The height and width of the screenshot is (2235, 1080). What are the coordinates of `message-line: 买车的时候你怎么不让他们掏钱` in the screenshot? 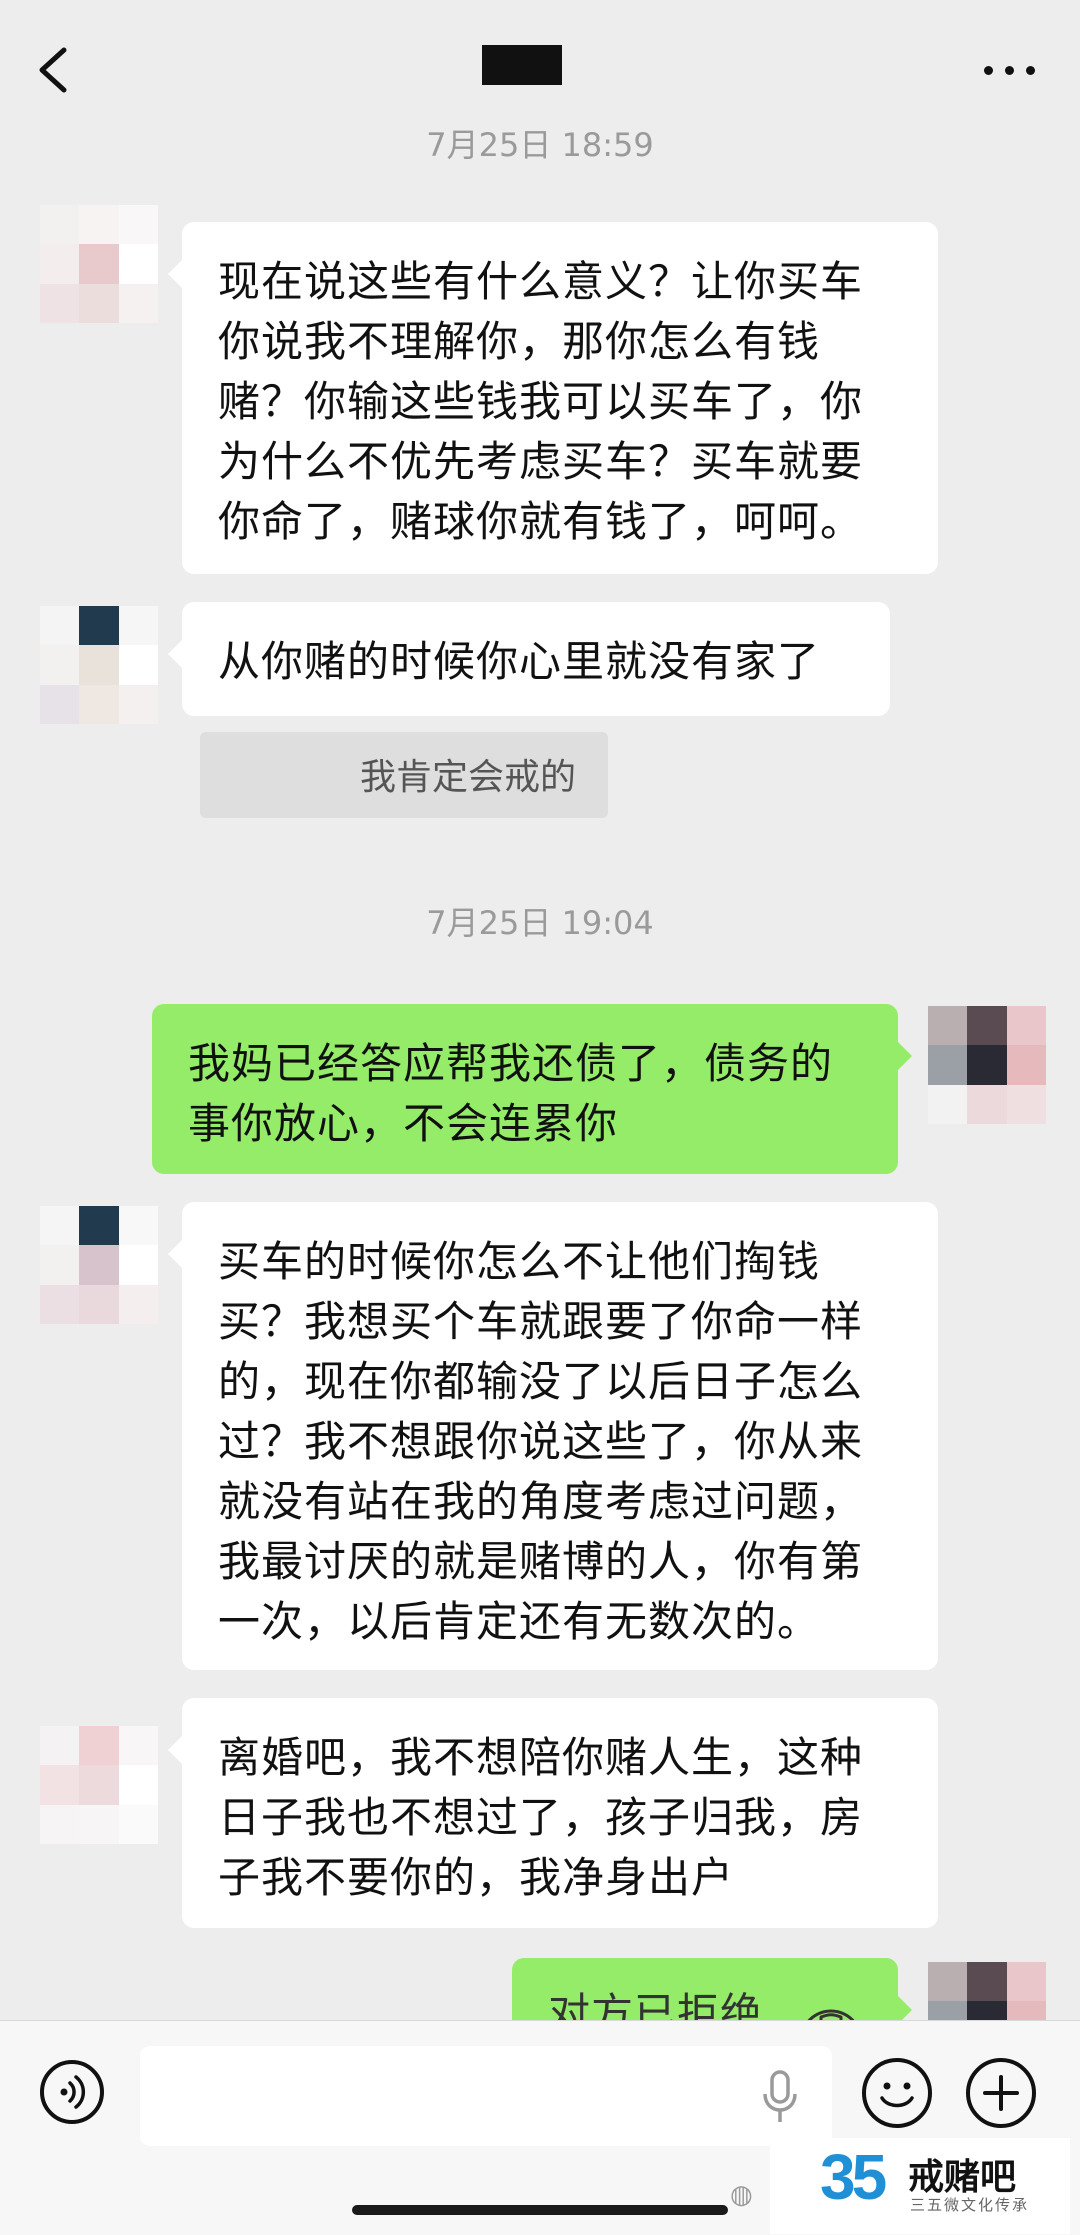 It's located at (519, 1261).